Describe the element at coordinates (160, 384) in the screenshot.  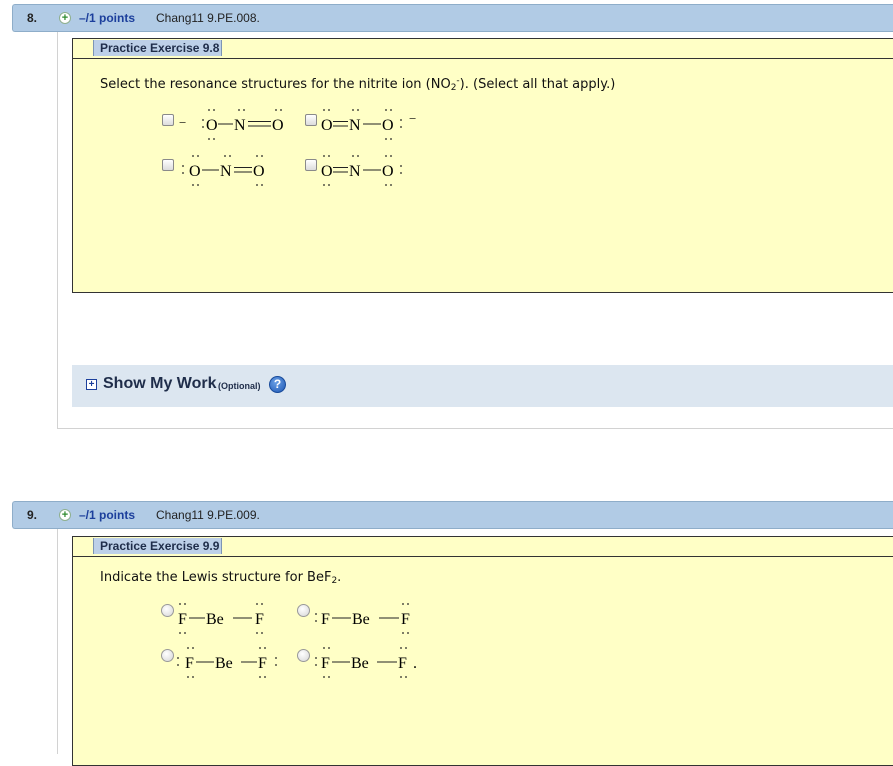
I see `show-my-work-label: Show My Work` at that location.